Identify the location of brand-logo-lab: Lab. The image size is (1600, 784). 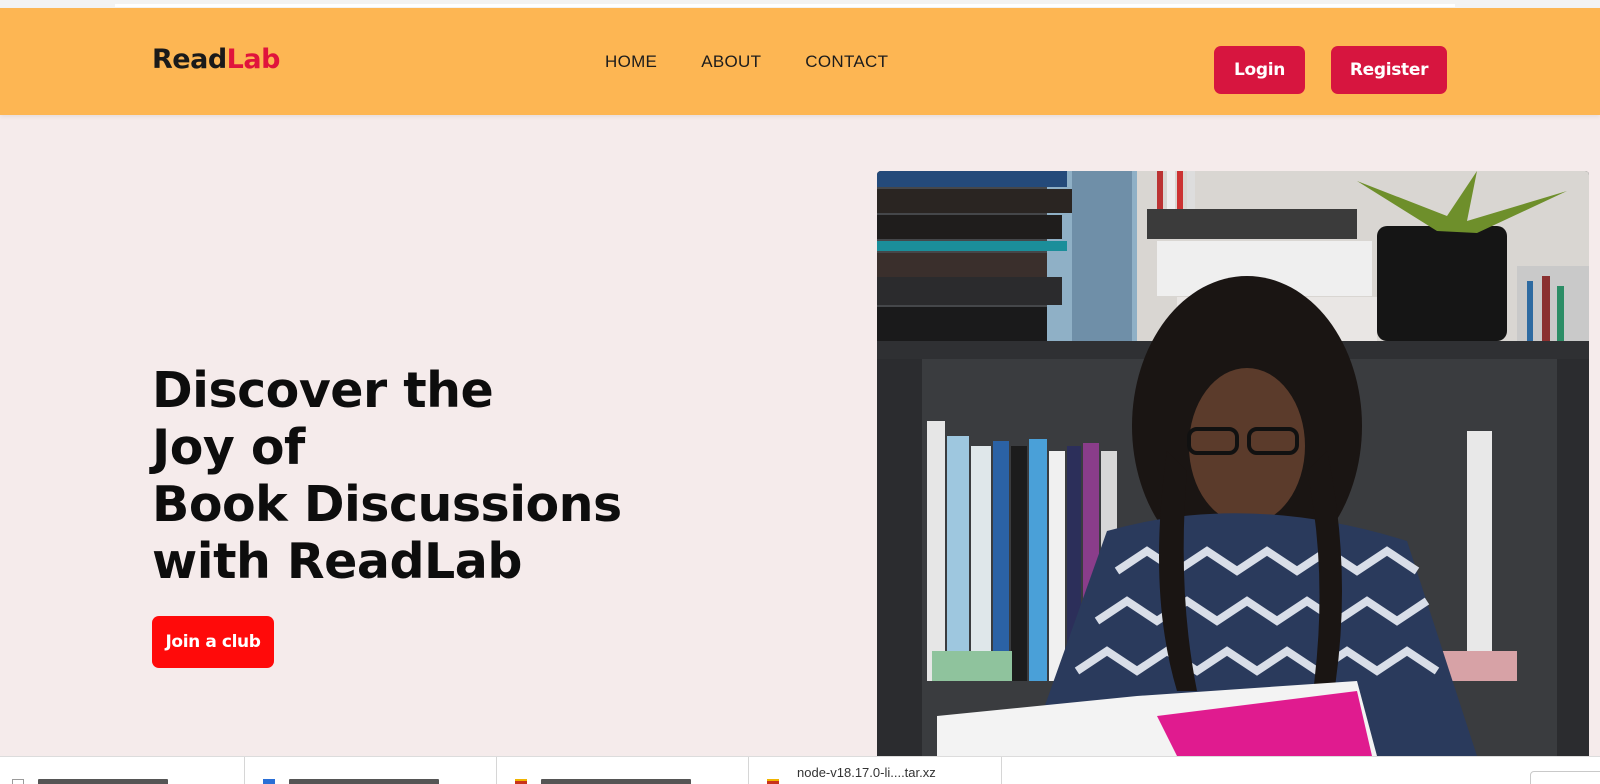
(253, 59).